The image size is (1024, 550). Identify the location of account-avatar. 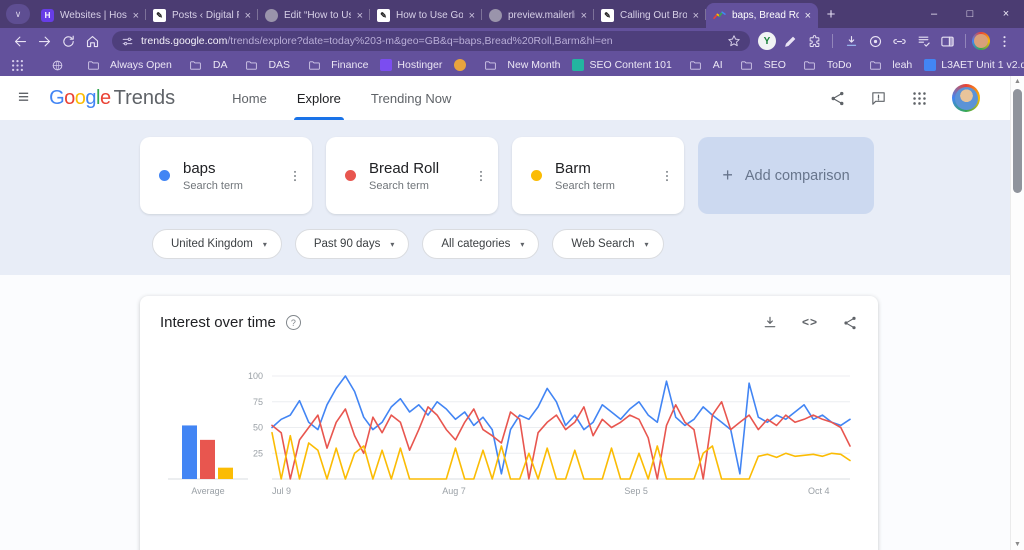
(966, 98).